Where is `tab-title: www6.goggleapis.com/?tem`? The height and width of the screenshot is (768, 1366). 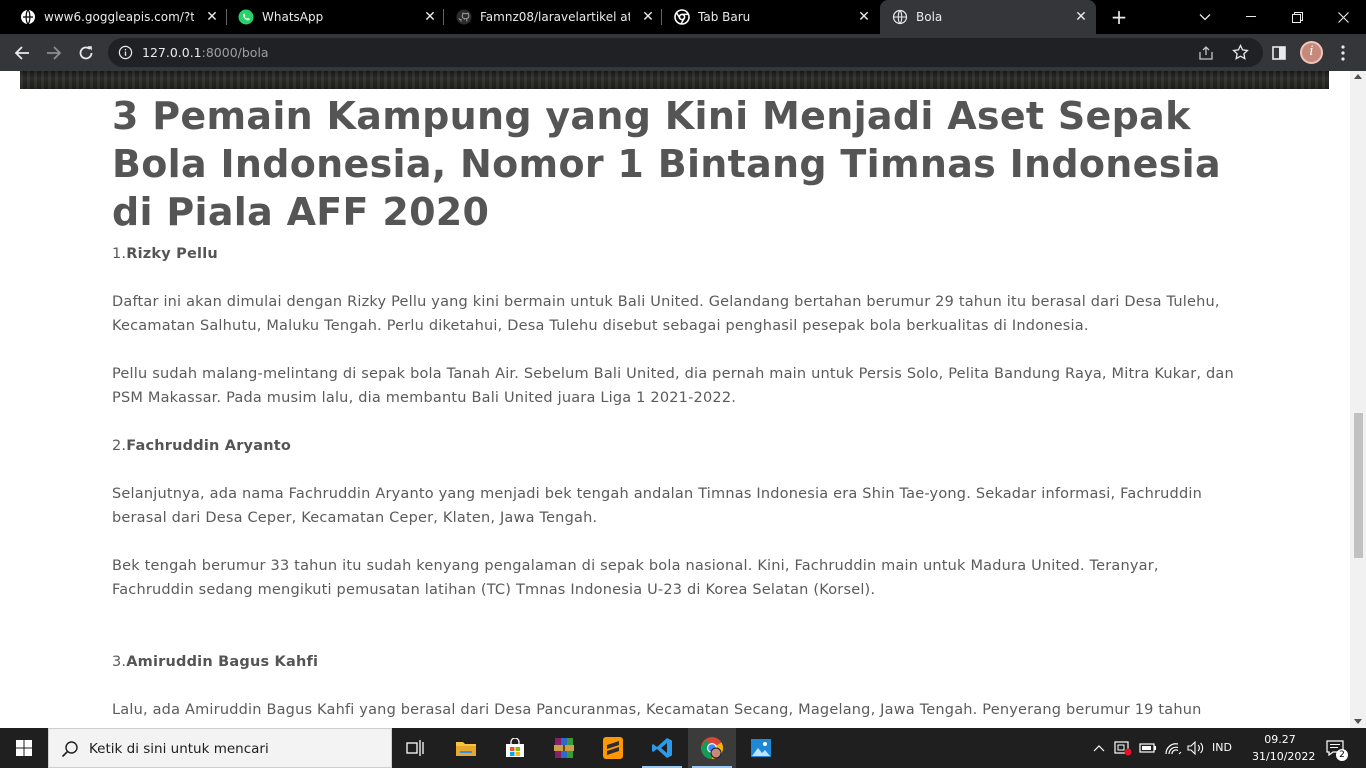
tab-title: www6.goggleapis.com/?tem is located at coordinates (119, 17).